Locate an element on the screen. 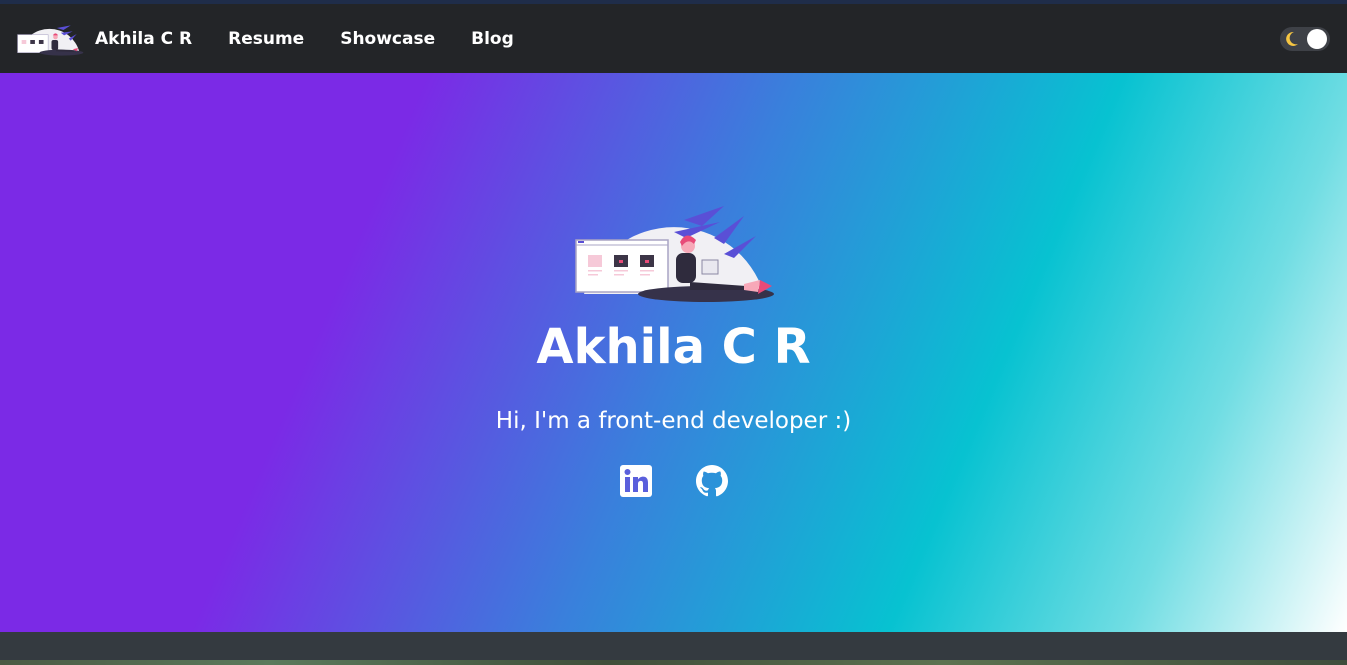 This screenshot has height=665, width=1347. hero-subtitle: Hi, I'm a front-end developer :) is located at coordinates (673, 421).